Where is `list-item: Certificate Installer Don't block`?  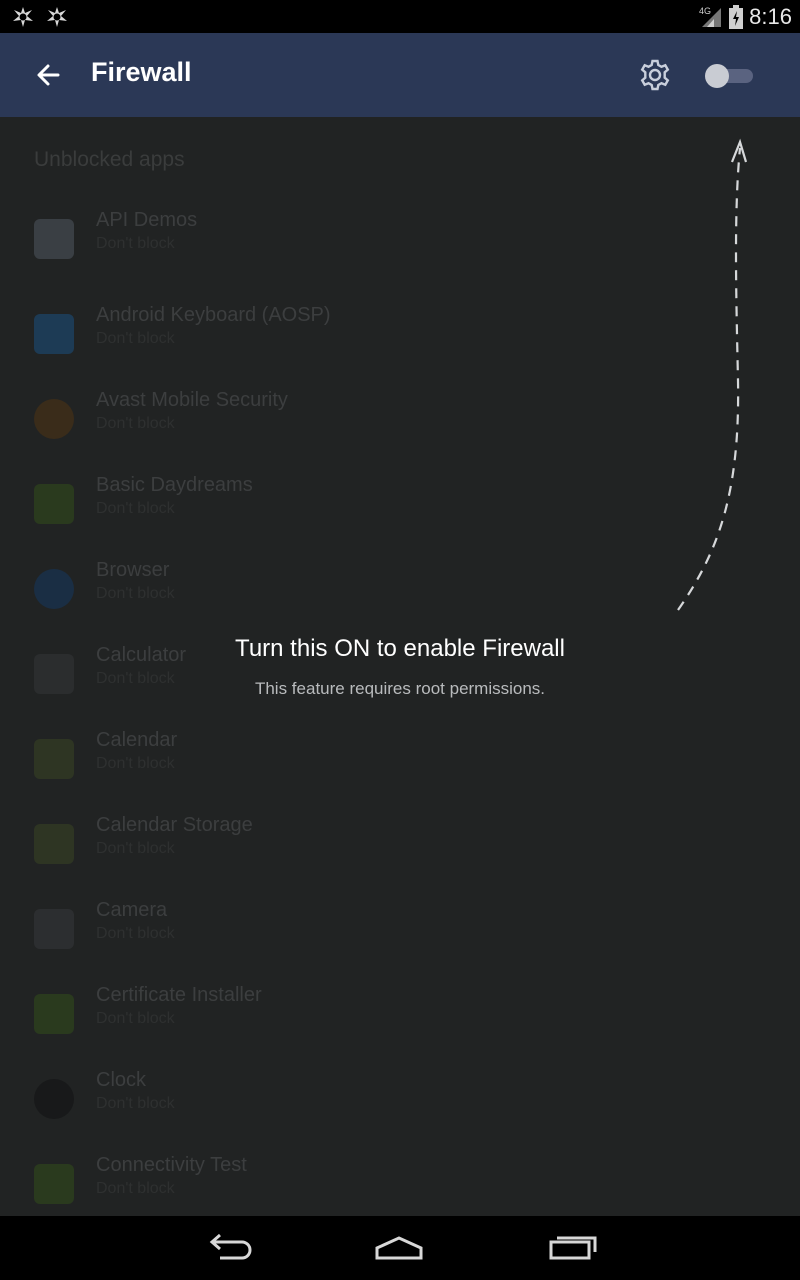 list-item: Certificate Installer Don't block is located at coordinates (400, 1031).